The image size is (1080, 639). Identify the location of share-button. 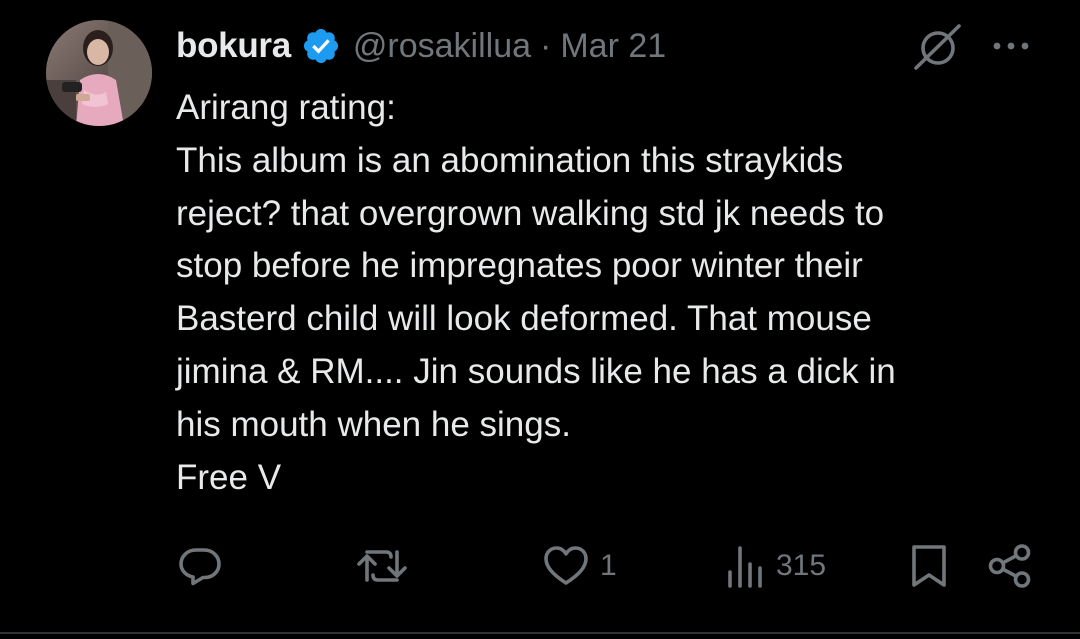
(1010, 566).